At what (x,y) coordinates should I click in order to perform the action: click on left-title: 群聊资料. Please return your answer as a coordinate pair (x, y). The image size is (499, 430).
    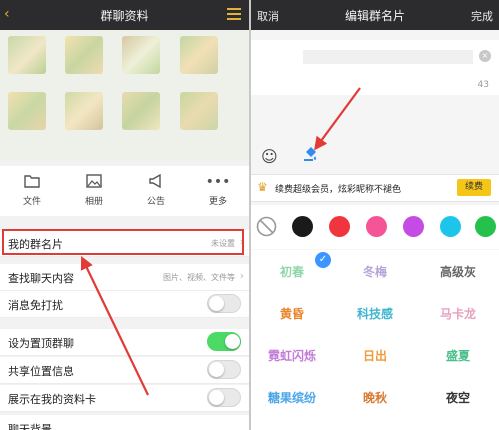
    Looking at the image, I should click on (124, 16).